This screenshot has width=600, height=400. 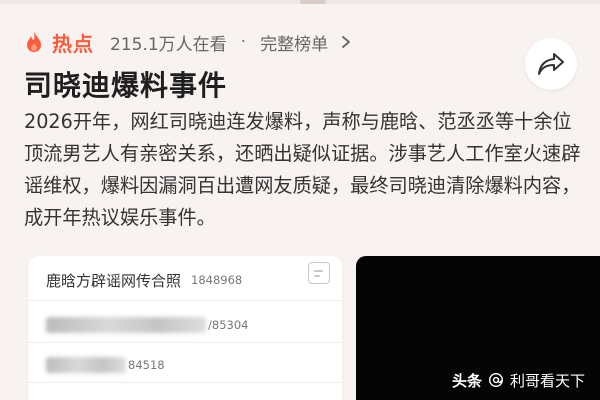 I want to click on share-button, so click(x=551, y=64).